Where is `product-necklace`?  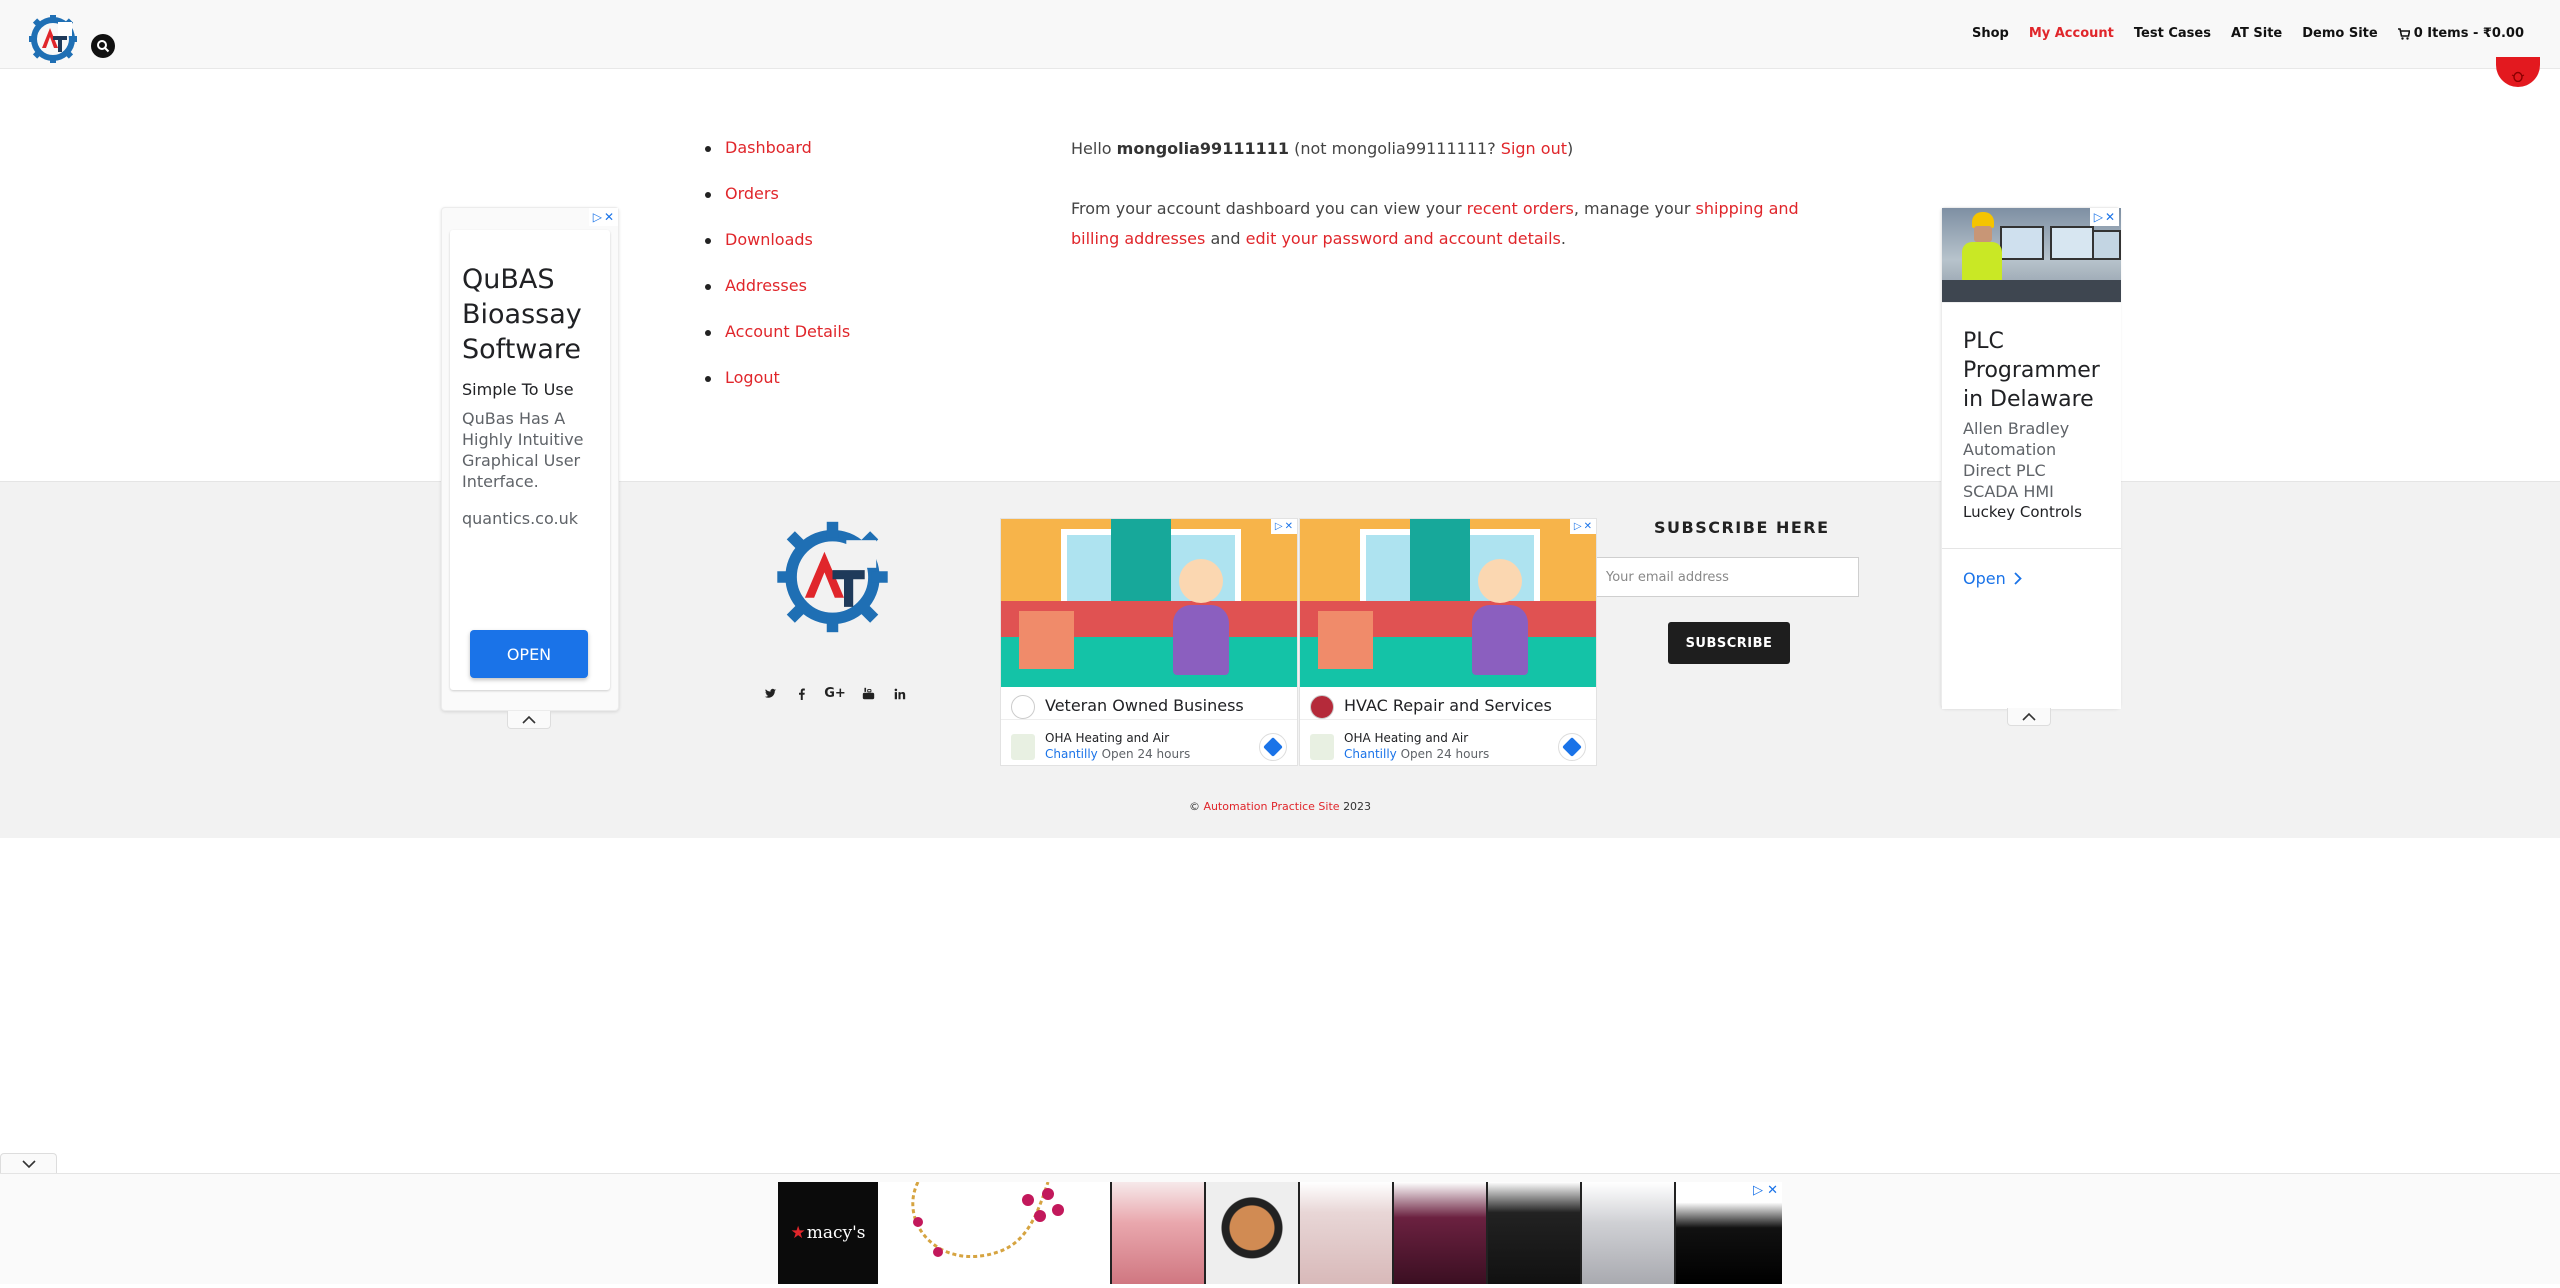 product-necklace is located at coordinates (983, 1232).